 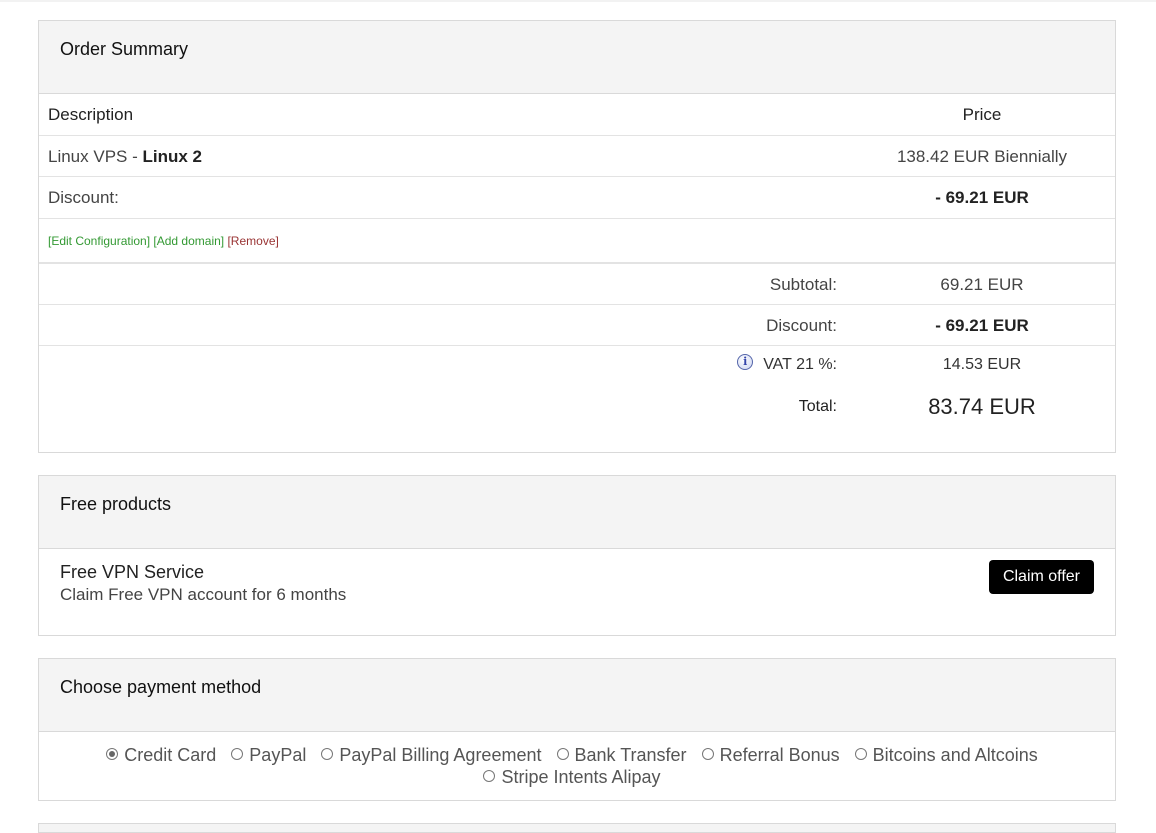 I want to click on order-summary-title: Order Summary, so click(x=577, y=57).